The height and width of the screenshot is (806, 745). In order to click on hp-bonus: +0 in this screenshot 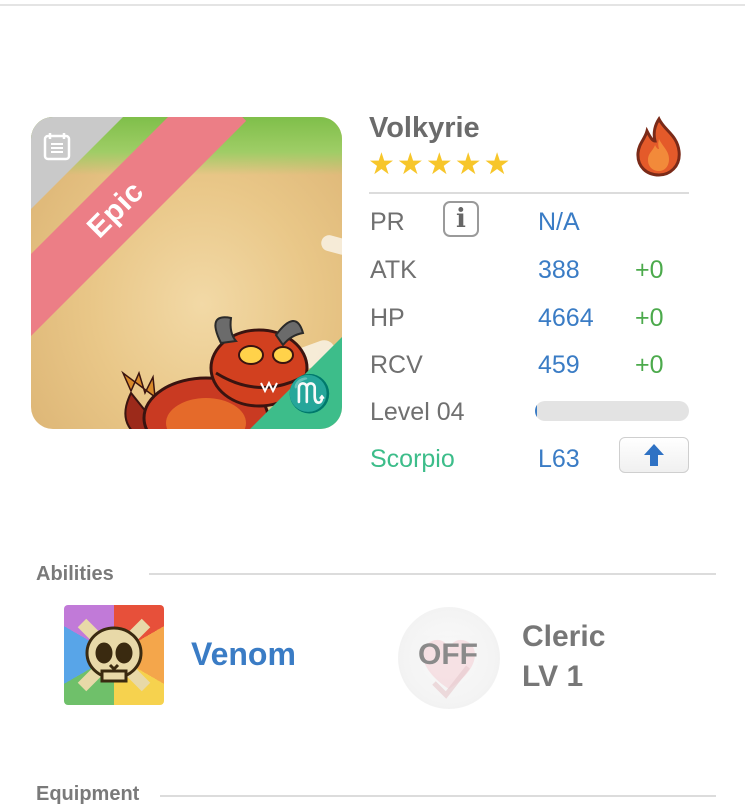, I will do `click(649, 318)`.